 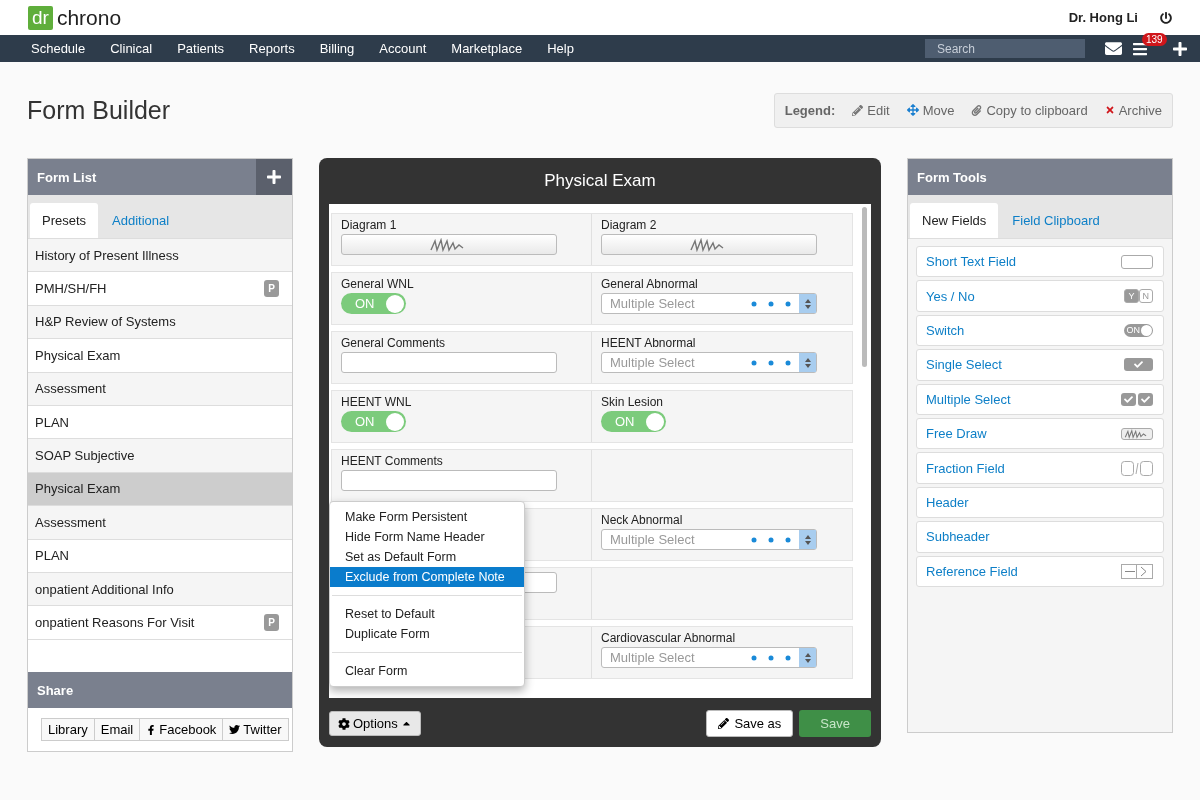 I want to click on tool-label: Single Select, so click(x=964, y=365).